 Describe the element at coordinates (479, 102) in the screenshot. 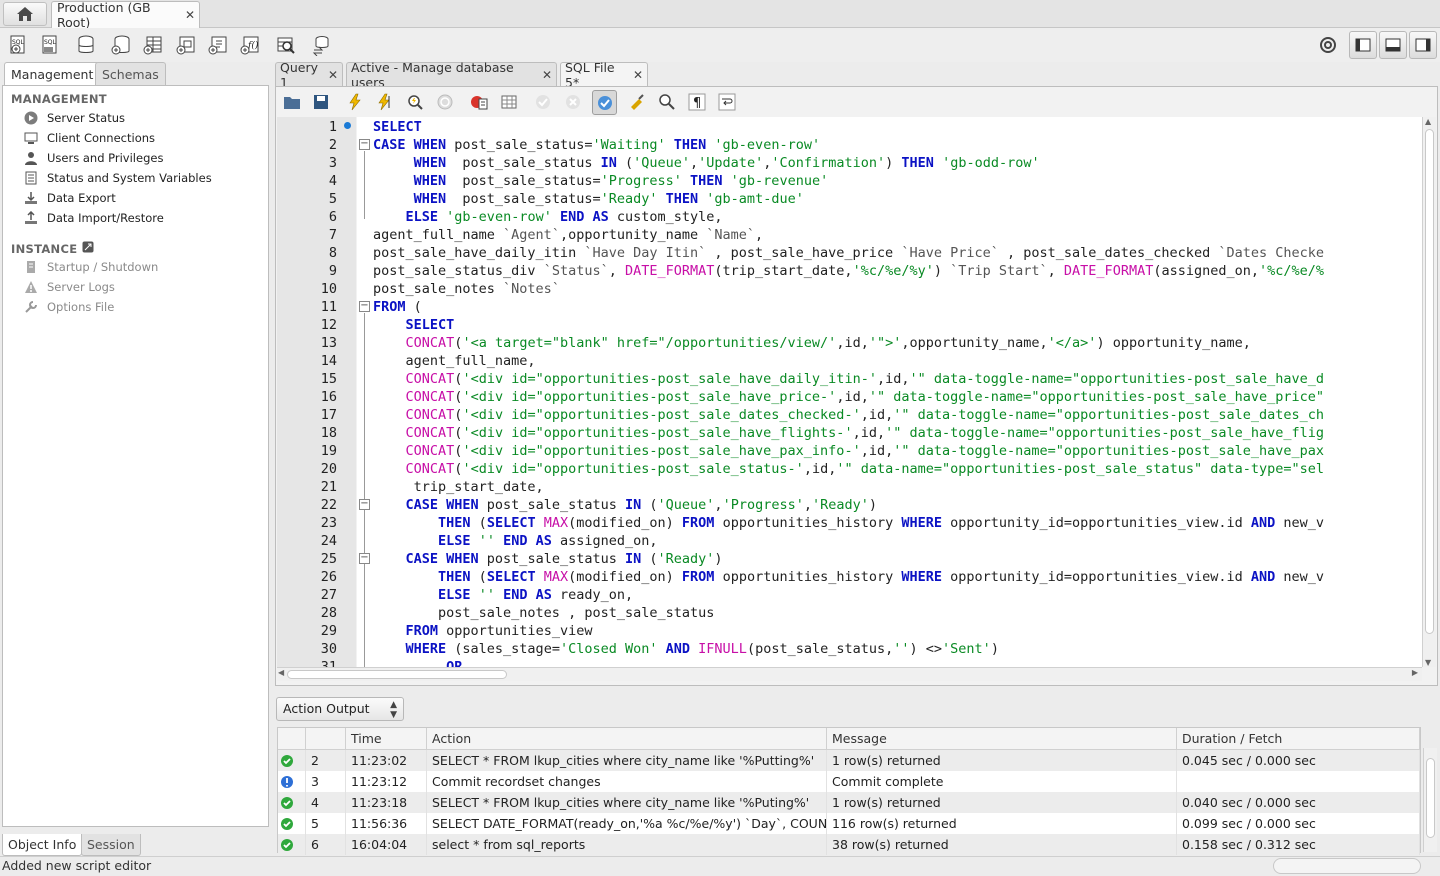

I see `stop-on-error-button` at that location.